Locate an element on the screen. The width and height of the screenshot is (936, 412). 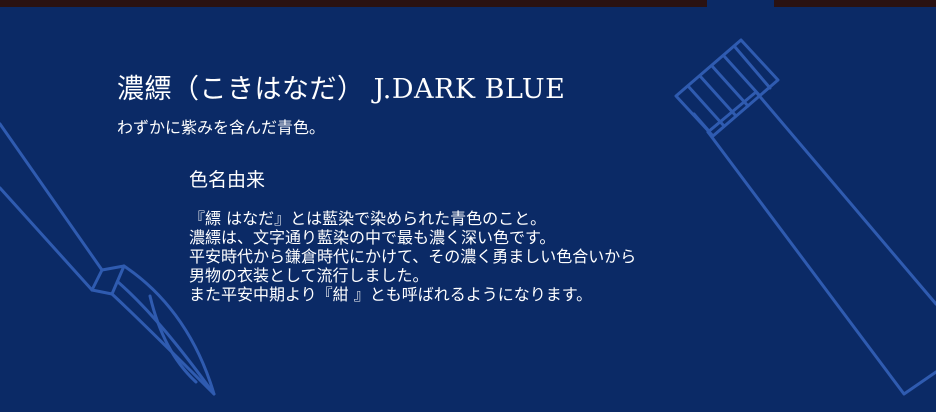
section-heading: 色名由来 is located at coordinates (227, 180).